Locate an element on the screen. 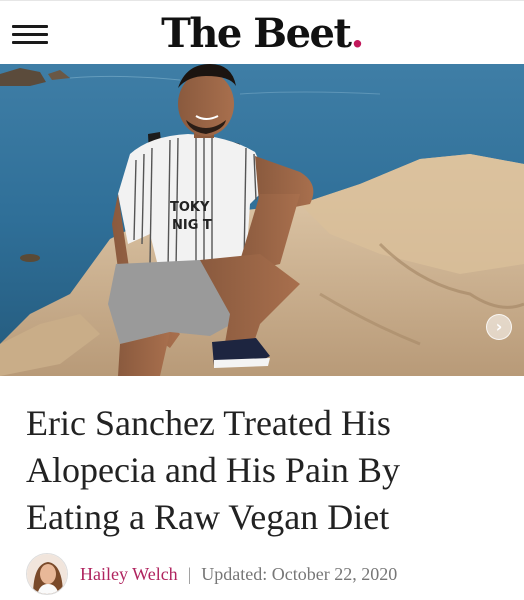  byline: Hailey Welch | Updated: October 22, 2020 is located at coordinates (211, 574).